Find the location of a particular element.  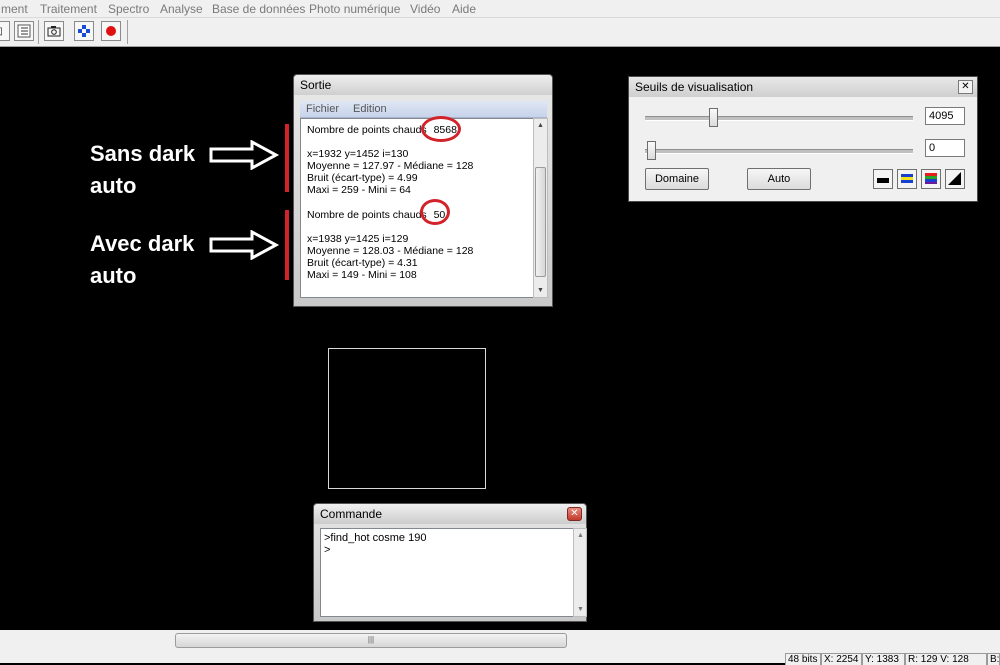

menu-item-video: Vidéo is located at coordinates (425, 9).